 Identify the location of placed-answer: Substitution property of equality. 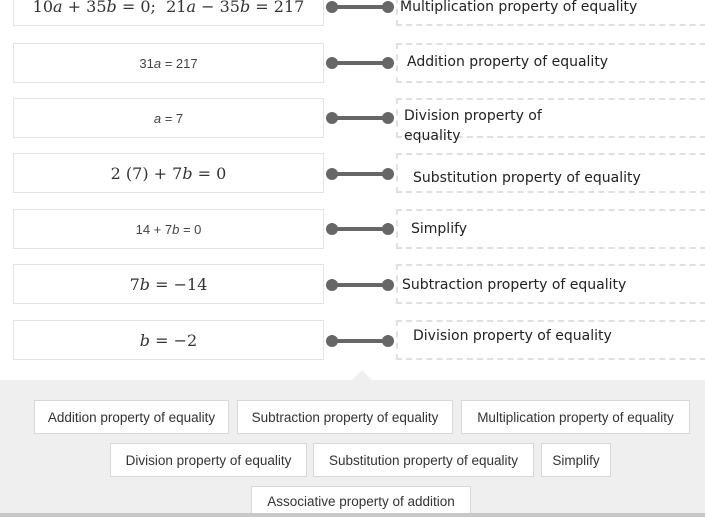
(527, 178).